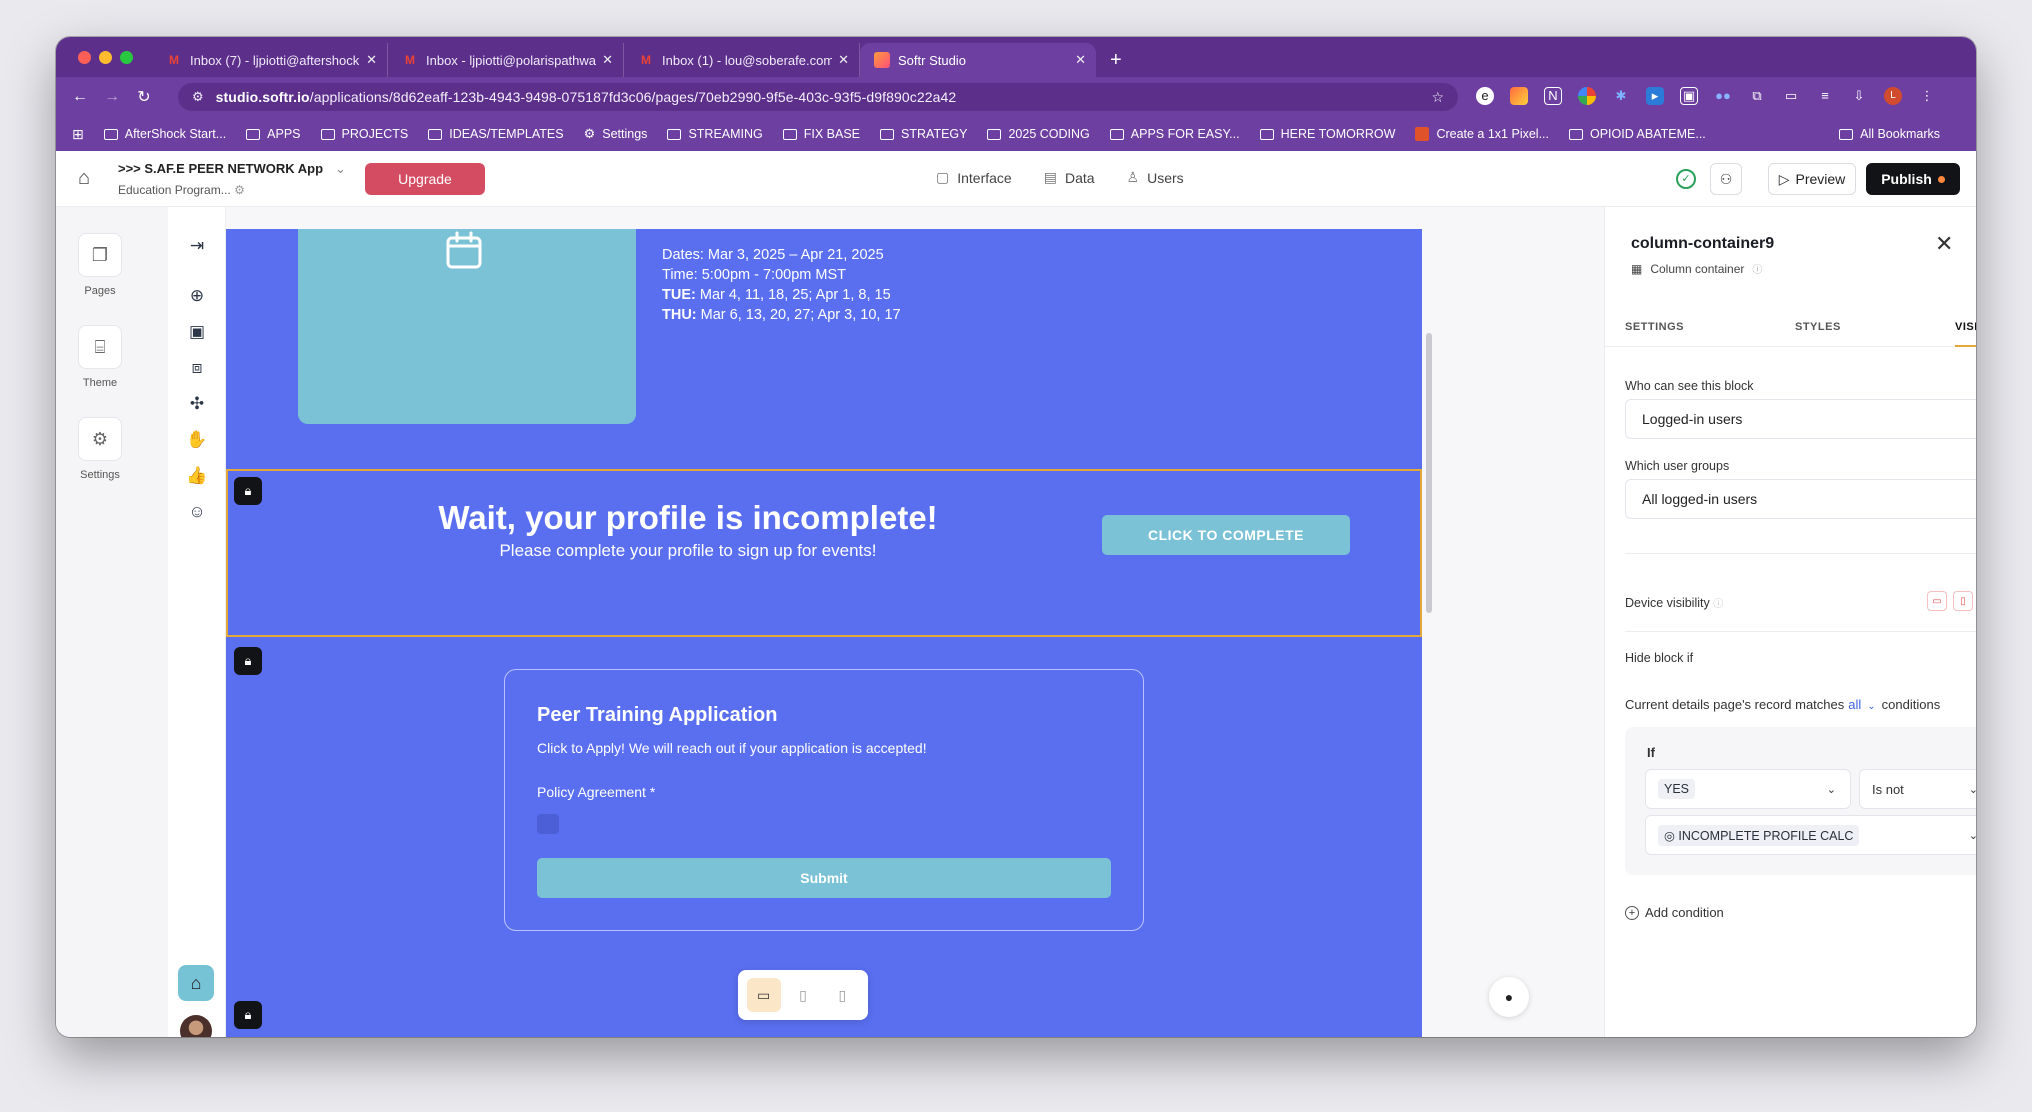  Describe the element at coordinates (1818, 327) in the screenshot. I see `tab-styles: STYLES` at that location.